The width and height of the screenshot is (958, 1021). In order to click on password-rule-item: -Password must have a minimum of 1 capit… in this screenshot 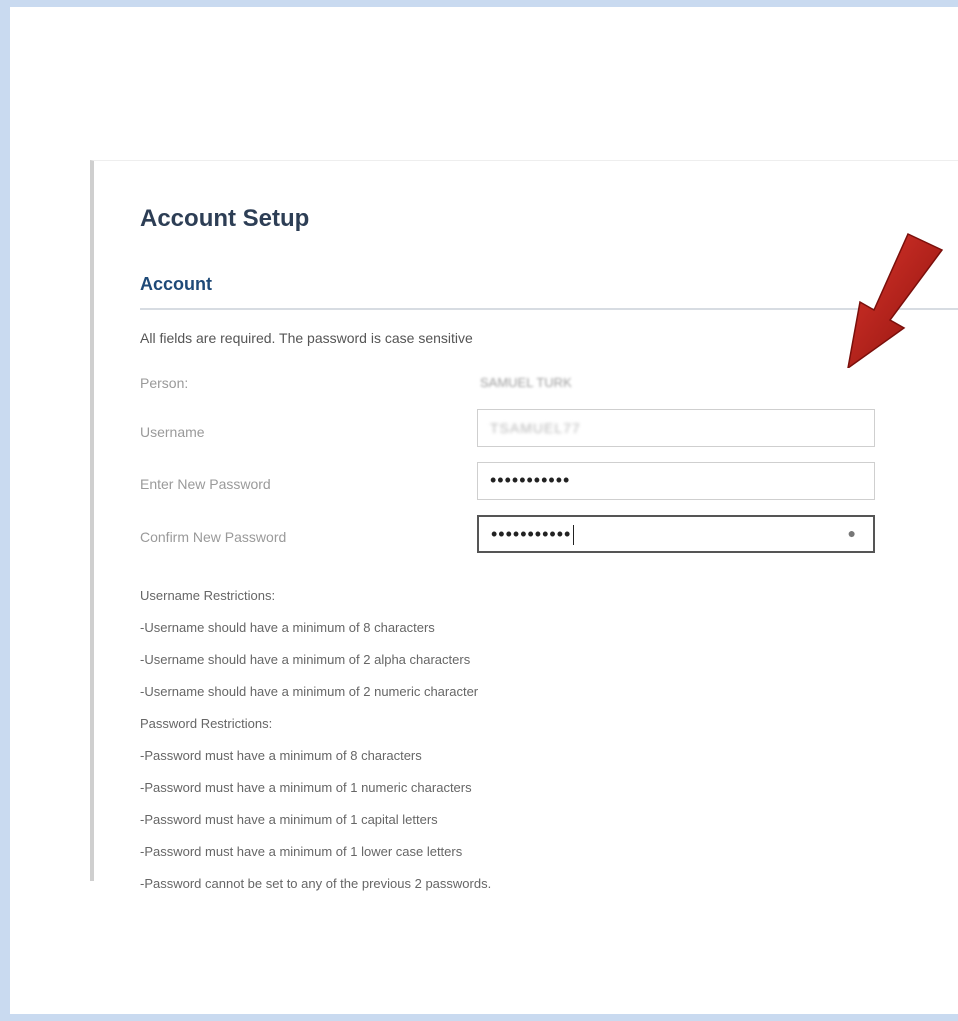, I will do `click(289, 819)`.